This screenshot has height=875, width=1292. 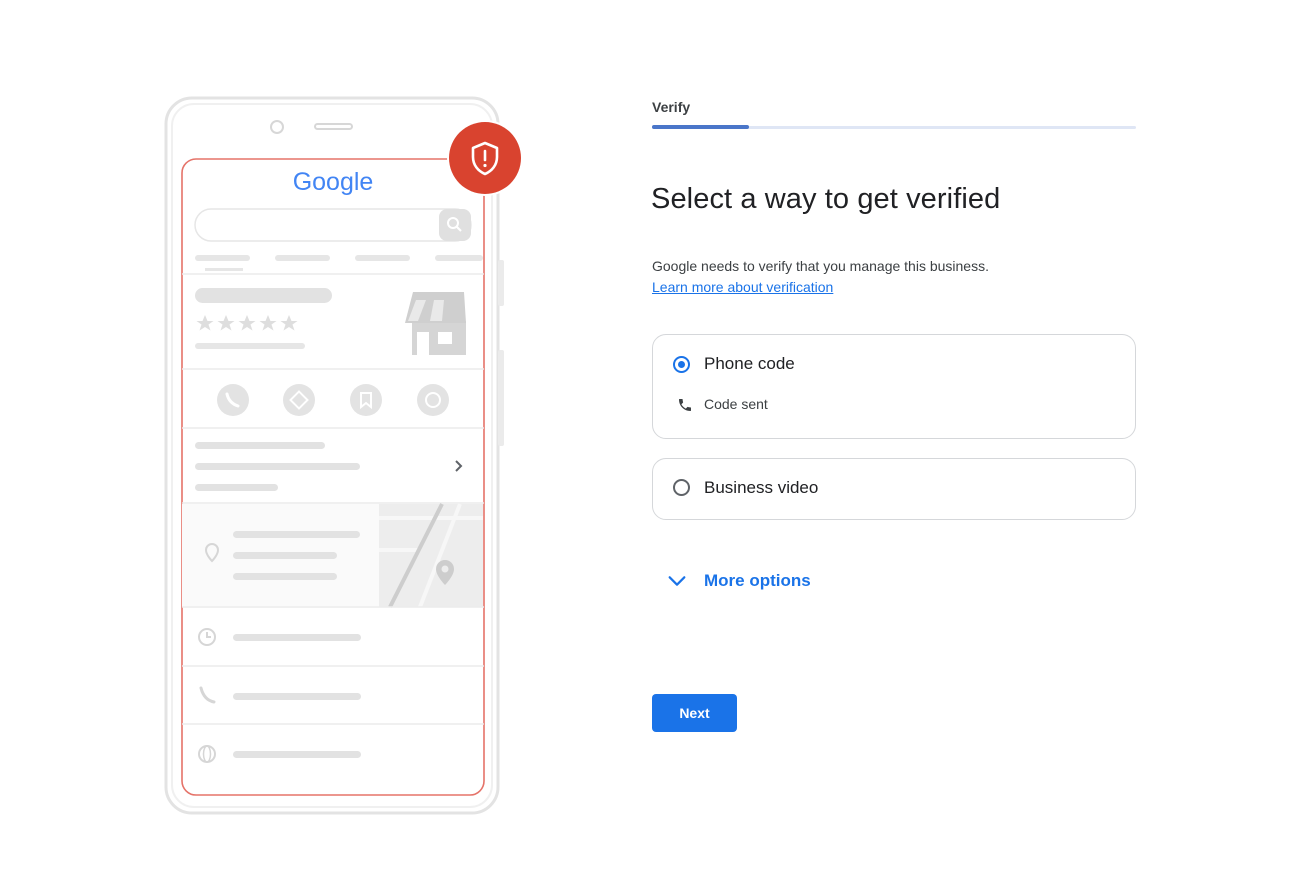 What do you see at coordinates (694, 713) in the screenshot?
I see `next-button: Next` at bounding box center [694, 713].